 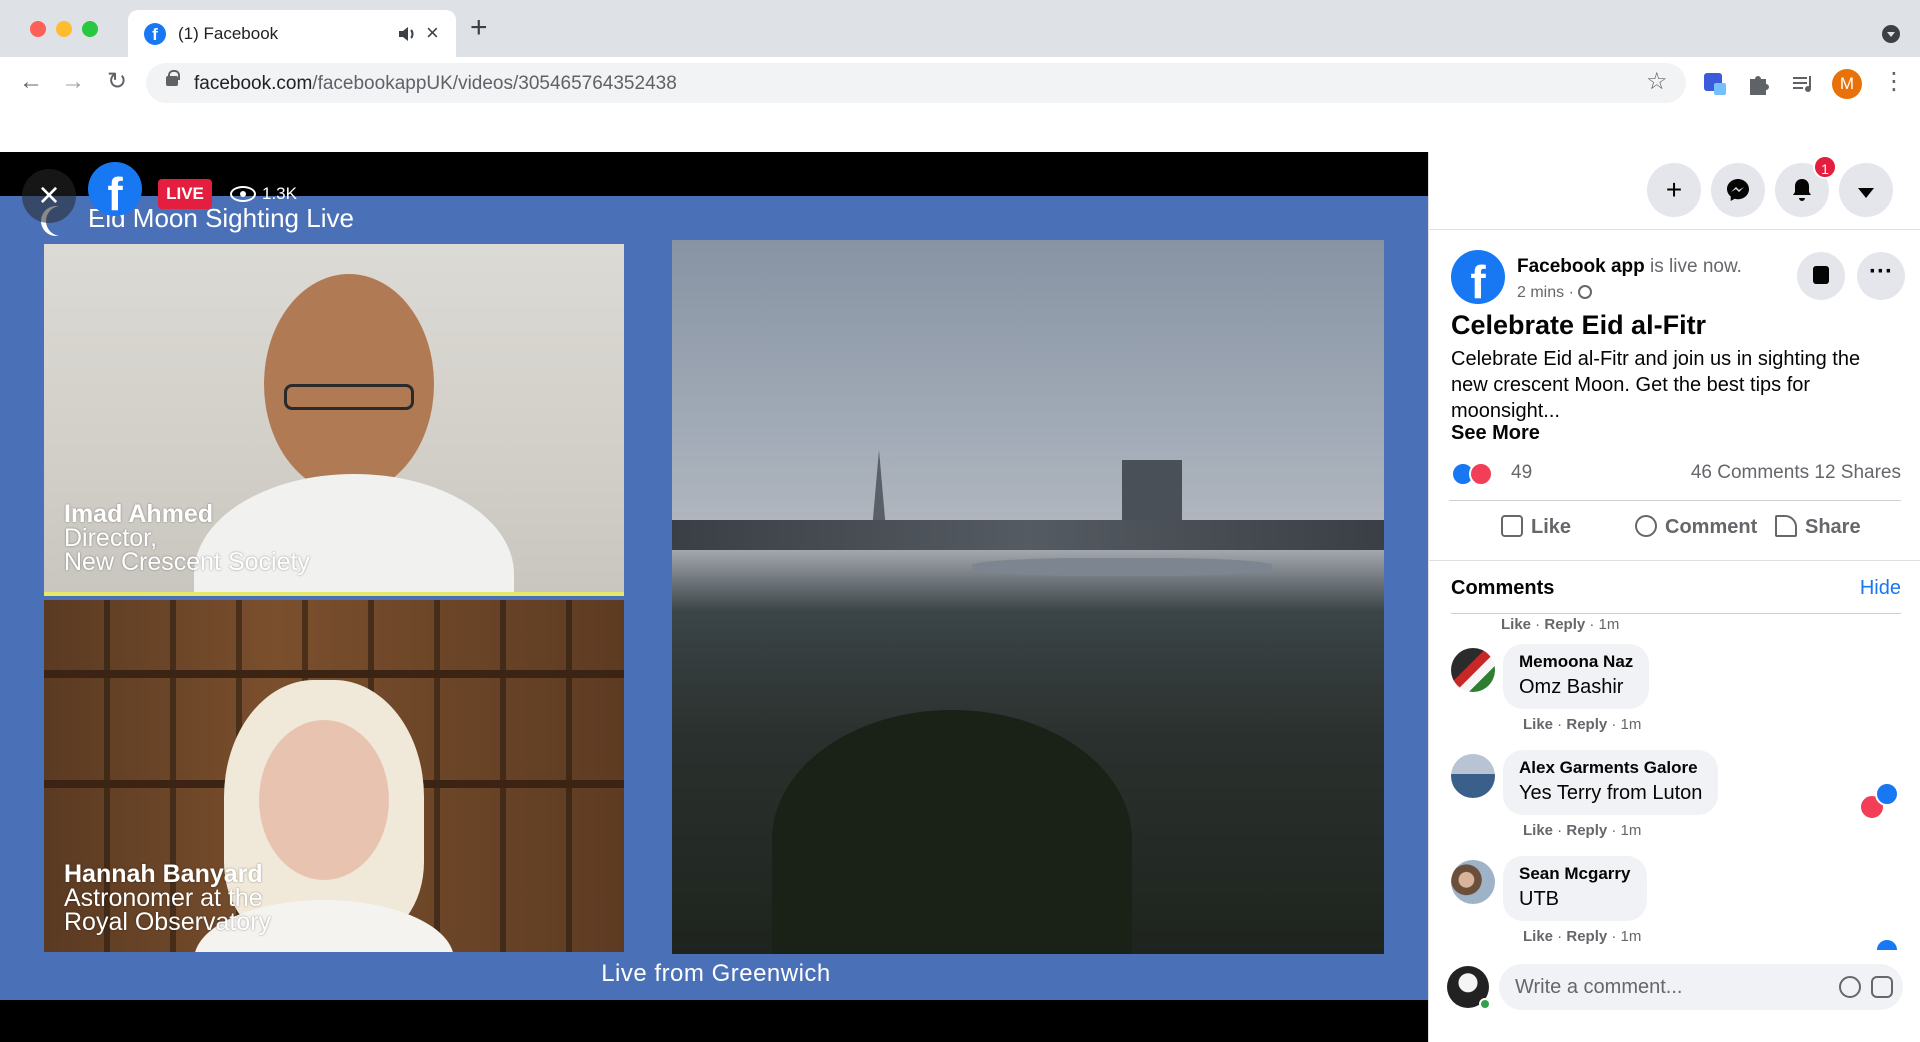 I want to click on like-icon, so click(x=1512, y=526).